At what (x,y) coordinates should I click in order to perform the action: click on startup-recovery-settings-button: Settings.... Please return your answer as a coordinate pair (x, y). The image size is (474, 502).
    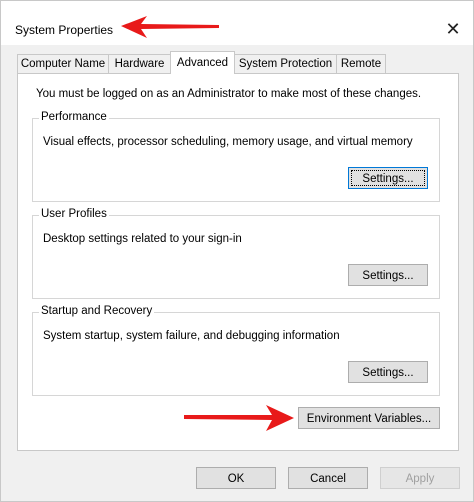
    Looking at the image, I should click on (388, 372).